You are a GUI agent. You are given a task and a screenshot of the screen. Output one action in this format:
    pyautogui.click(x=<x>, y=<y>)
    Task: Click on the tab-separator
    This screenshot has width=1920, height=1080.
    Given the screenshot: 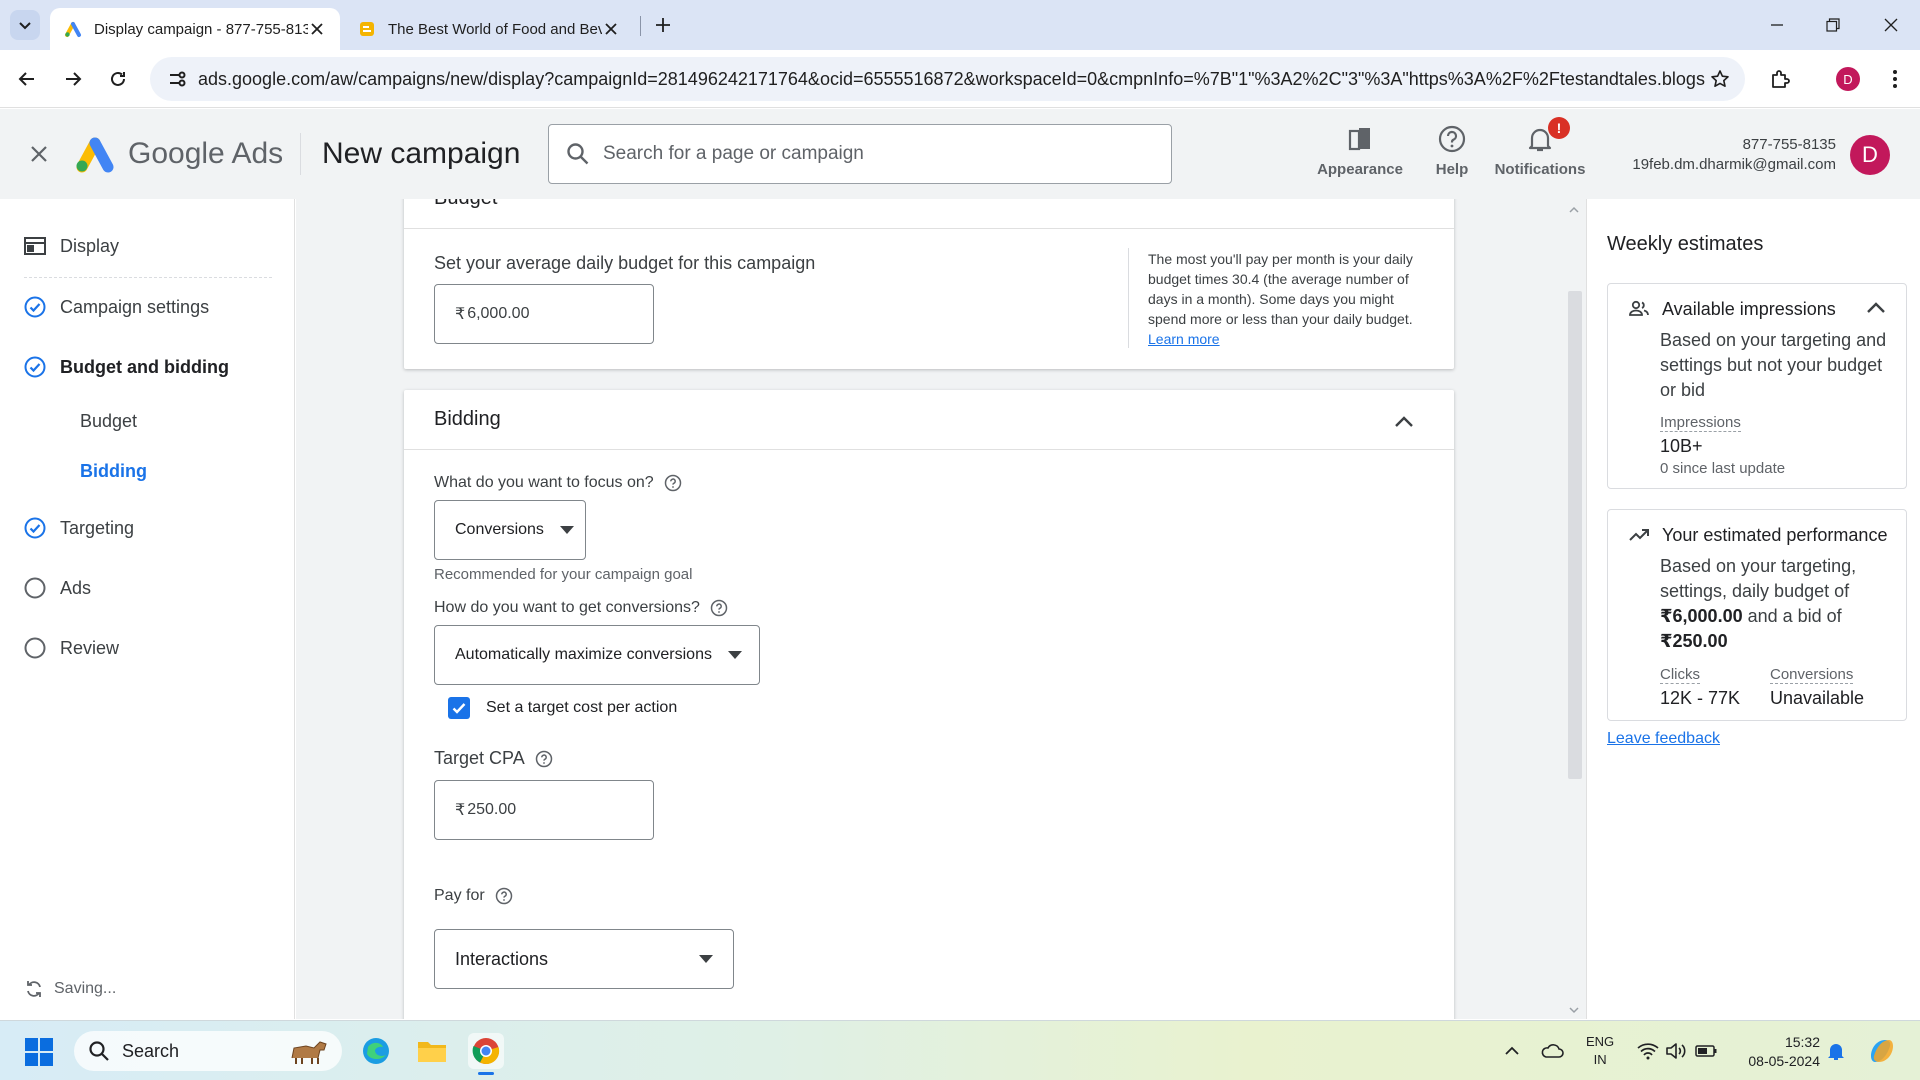 What is the action you would take?
    pyautogui.click(x=640, y=26)
    